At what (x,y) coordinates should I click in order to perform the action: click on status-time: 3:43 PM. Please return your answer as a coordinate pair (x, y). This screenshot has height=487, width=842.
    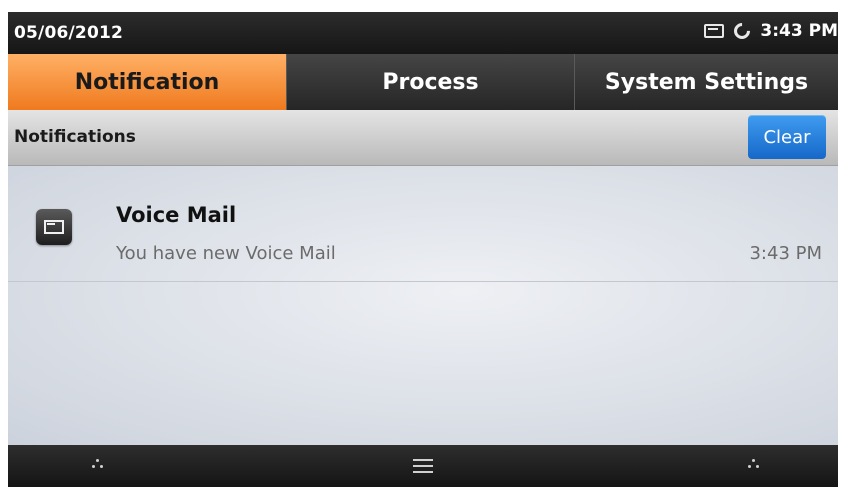
    Looking at the image, I should click on (799, 31).